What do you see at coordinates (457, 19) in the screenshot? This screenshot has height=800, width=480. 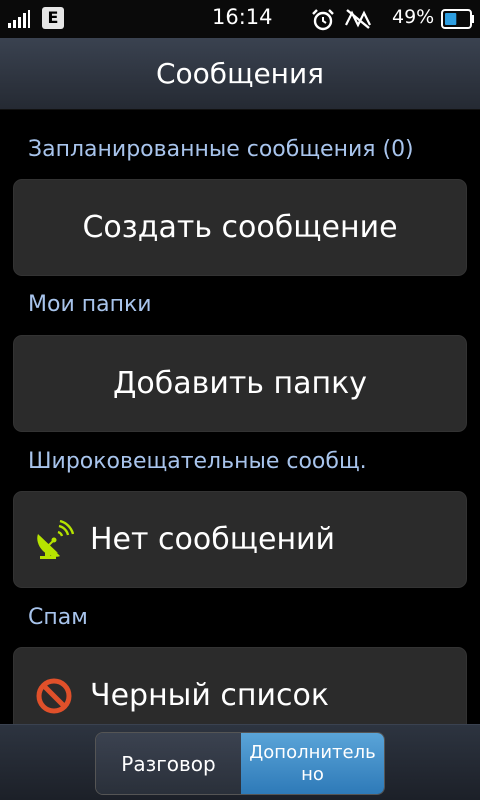 I see `battery-icon` at bounding box center [457, 19].